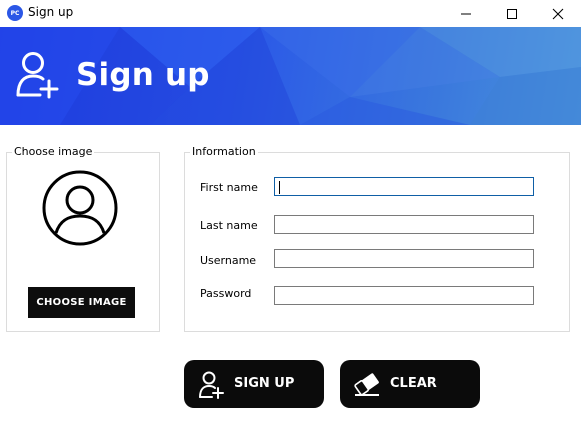 This screenshot has height=435, width=581. I want to click on username-label: Username, so click(228, 260).